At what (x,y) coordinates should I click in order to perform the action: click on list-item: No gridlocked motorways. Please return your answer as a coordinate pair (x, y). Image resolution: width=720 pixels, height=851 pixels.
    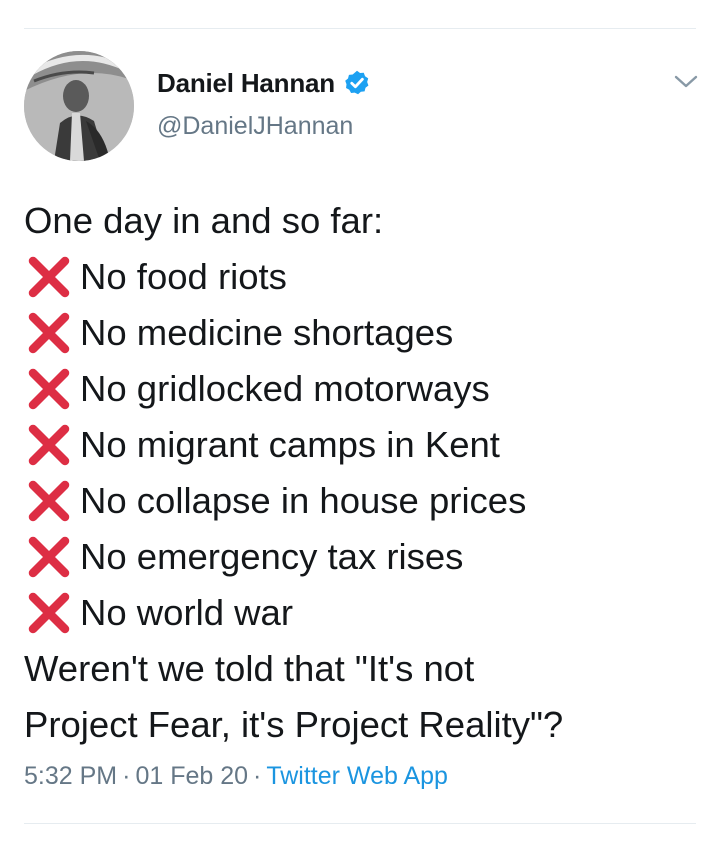
    Looking at the image, I should click on (364, 389).